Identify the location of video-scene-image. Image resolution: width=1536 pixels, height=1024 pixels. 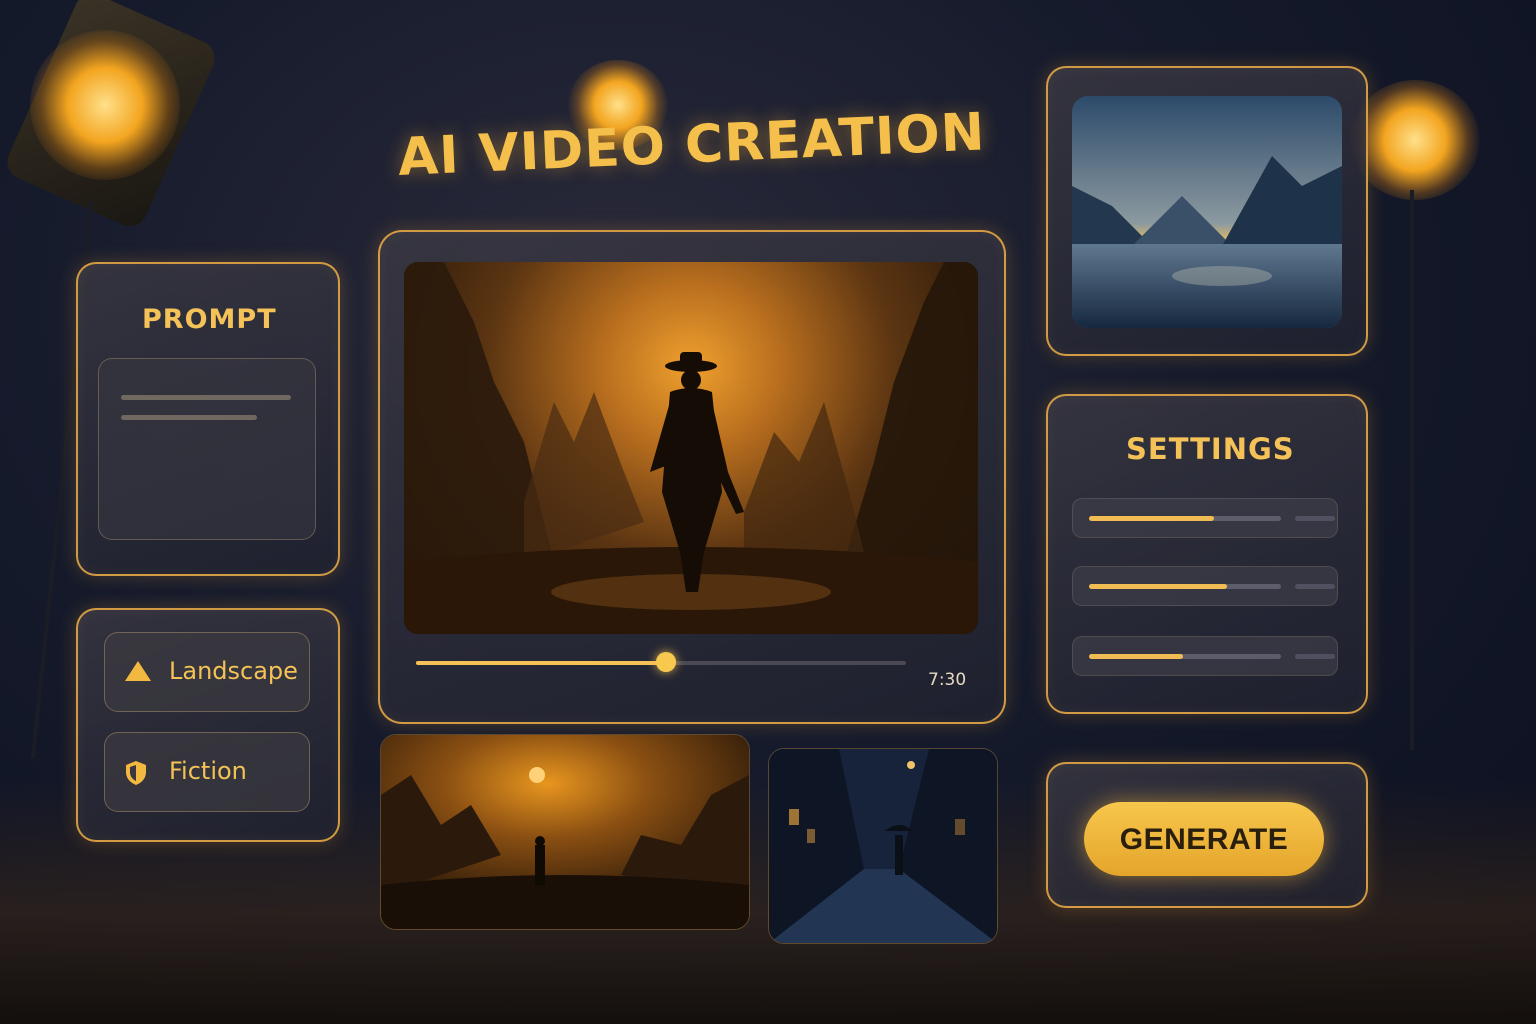
(691, 448).